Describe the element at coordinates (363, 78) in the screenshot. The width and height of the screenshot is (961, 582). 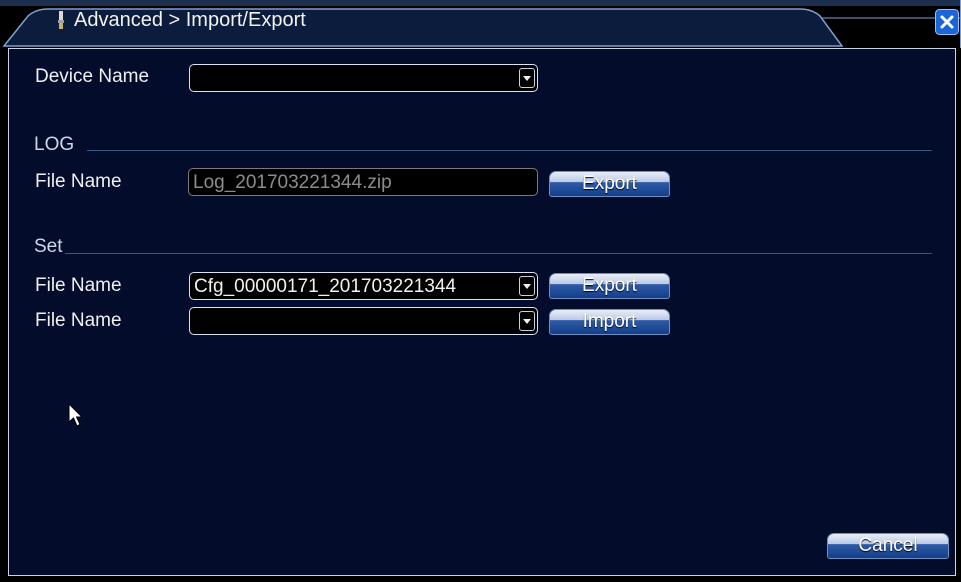
I see `device-name-select` at that location.